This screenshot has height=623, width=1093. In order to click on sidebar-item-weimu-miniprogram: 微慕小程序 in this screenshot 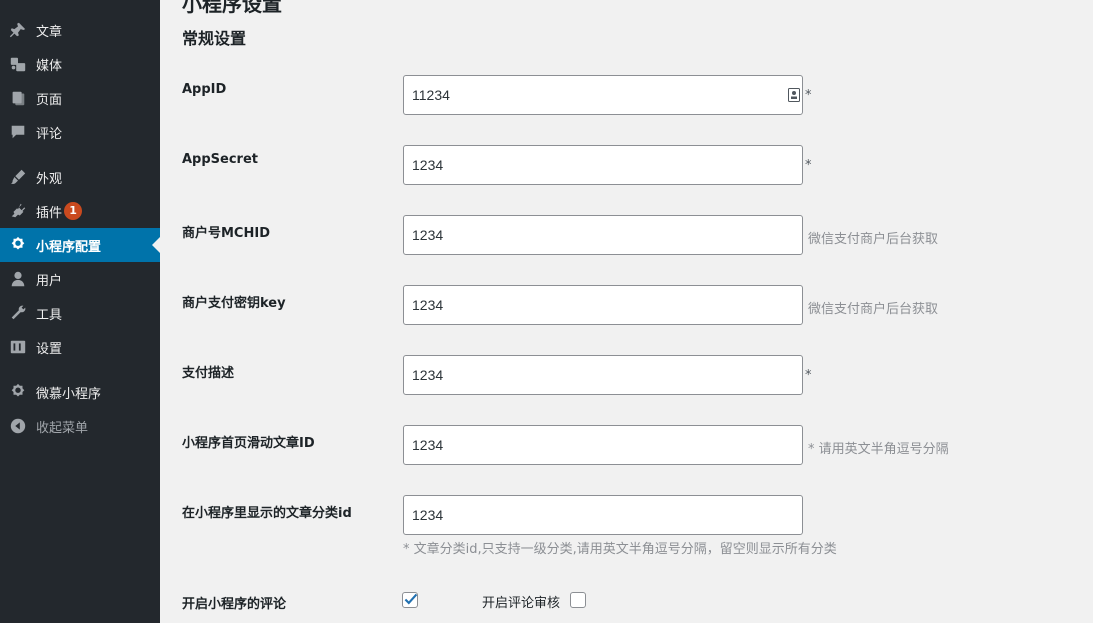, I will do `click(80, 392)`.